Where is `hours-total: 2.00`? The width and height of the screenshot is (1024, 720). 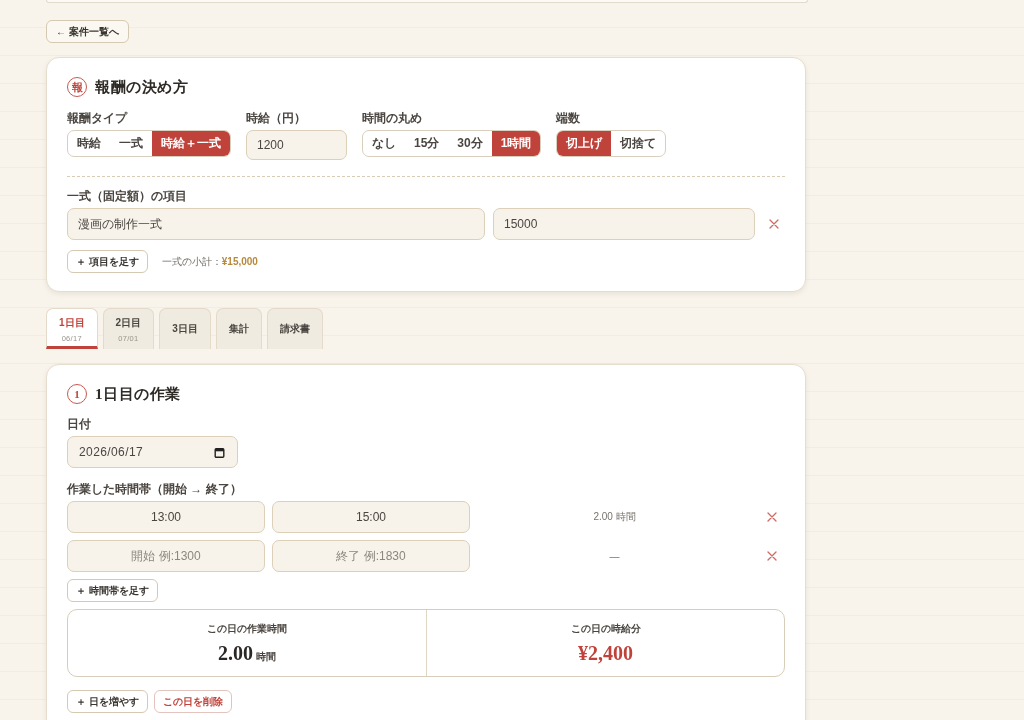 hours-total: 2.00 is located at coordinates (235, 653).